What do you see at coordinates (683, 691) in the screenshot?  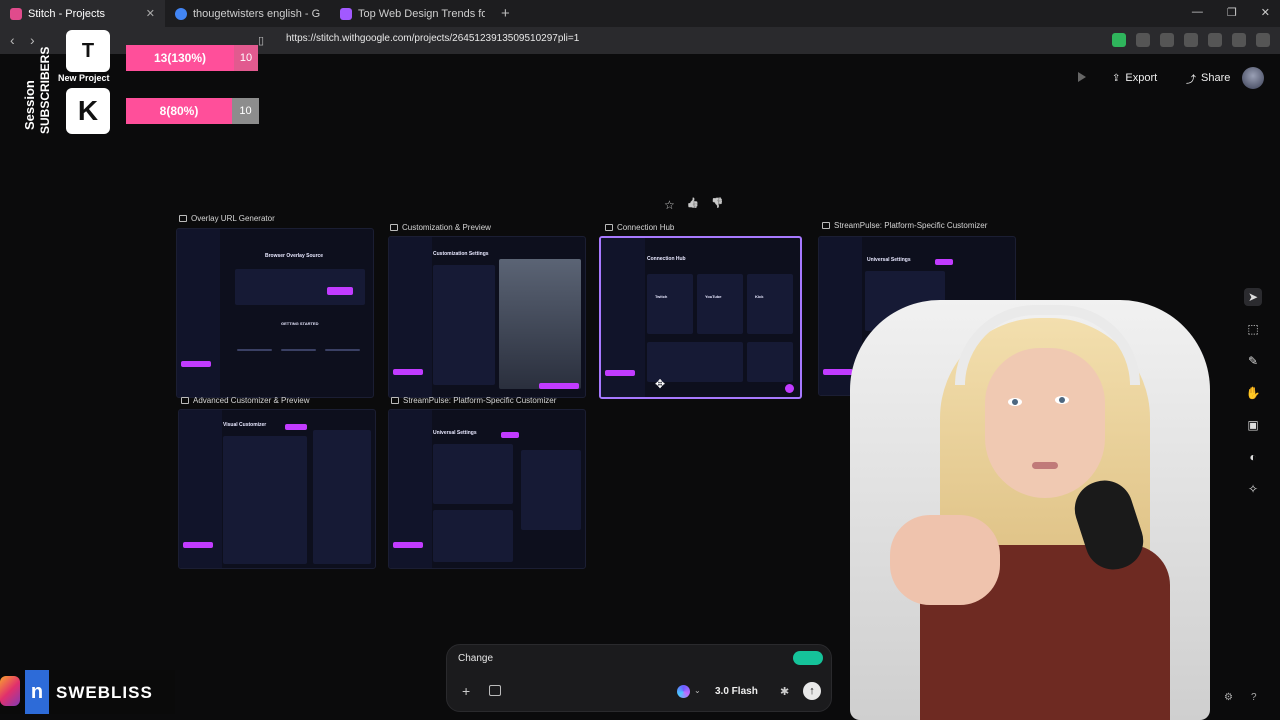 I see `model-logo-icon` at bounding box center [683, 691].